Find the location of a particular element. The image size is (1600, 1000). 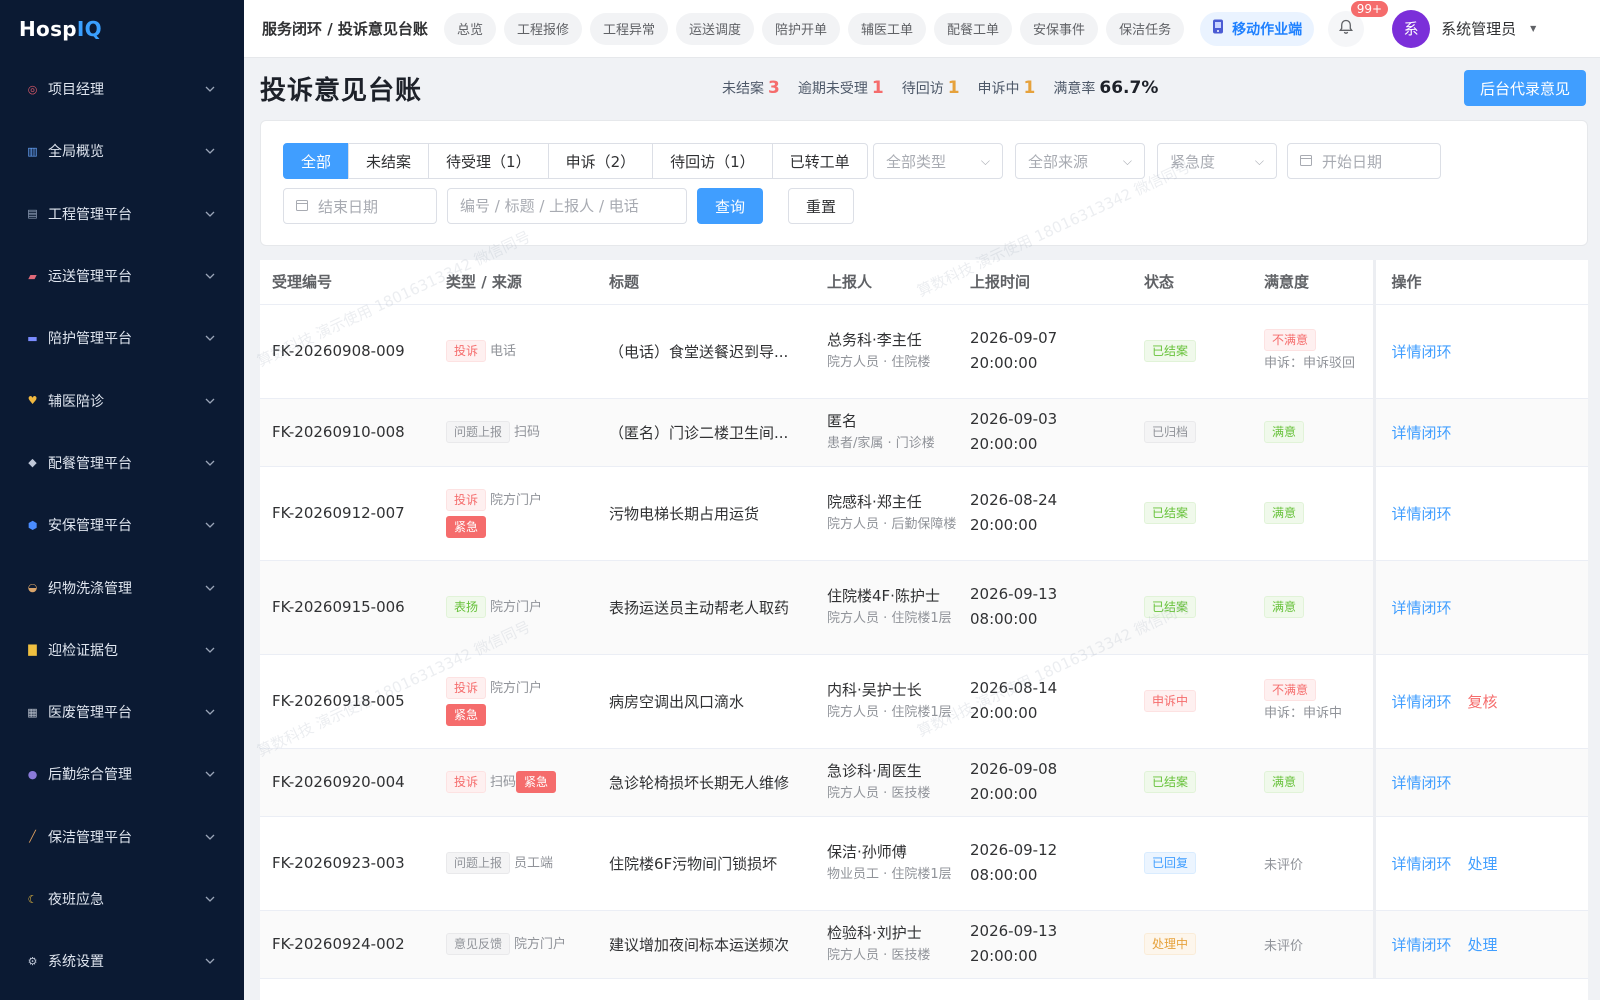

report-date: 2026-09-12 is located at coordinates (1014, 850).